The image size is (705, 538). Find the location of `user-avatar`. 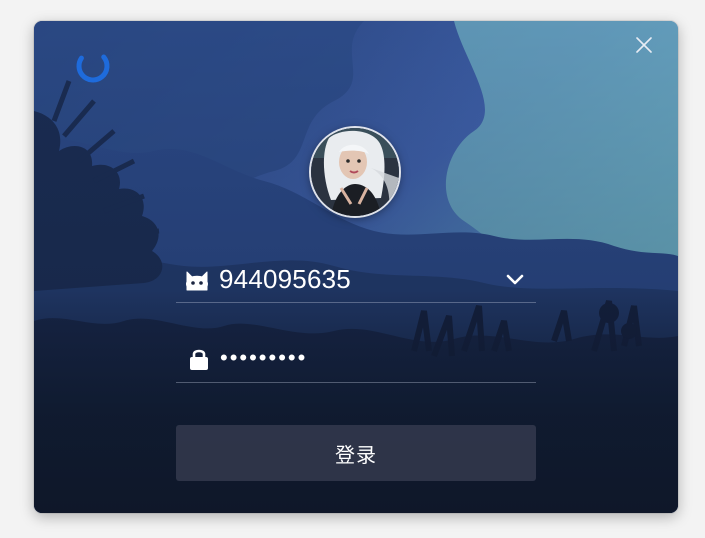

user-avatar is located at coordinates (355, 172).